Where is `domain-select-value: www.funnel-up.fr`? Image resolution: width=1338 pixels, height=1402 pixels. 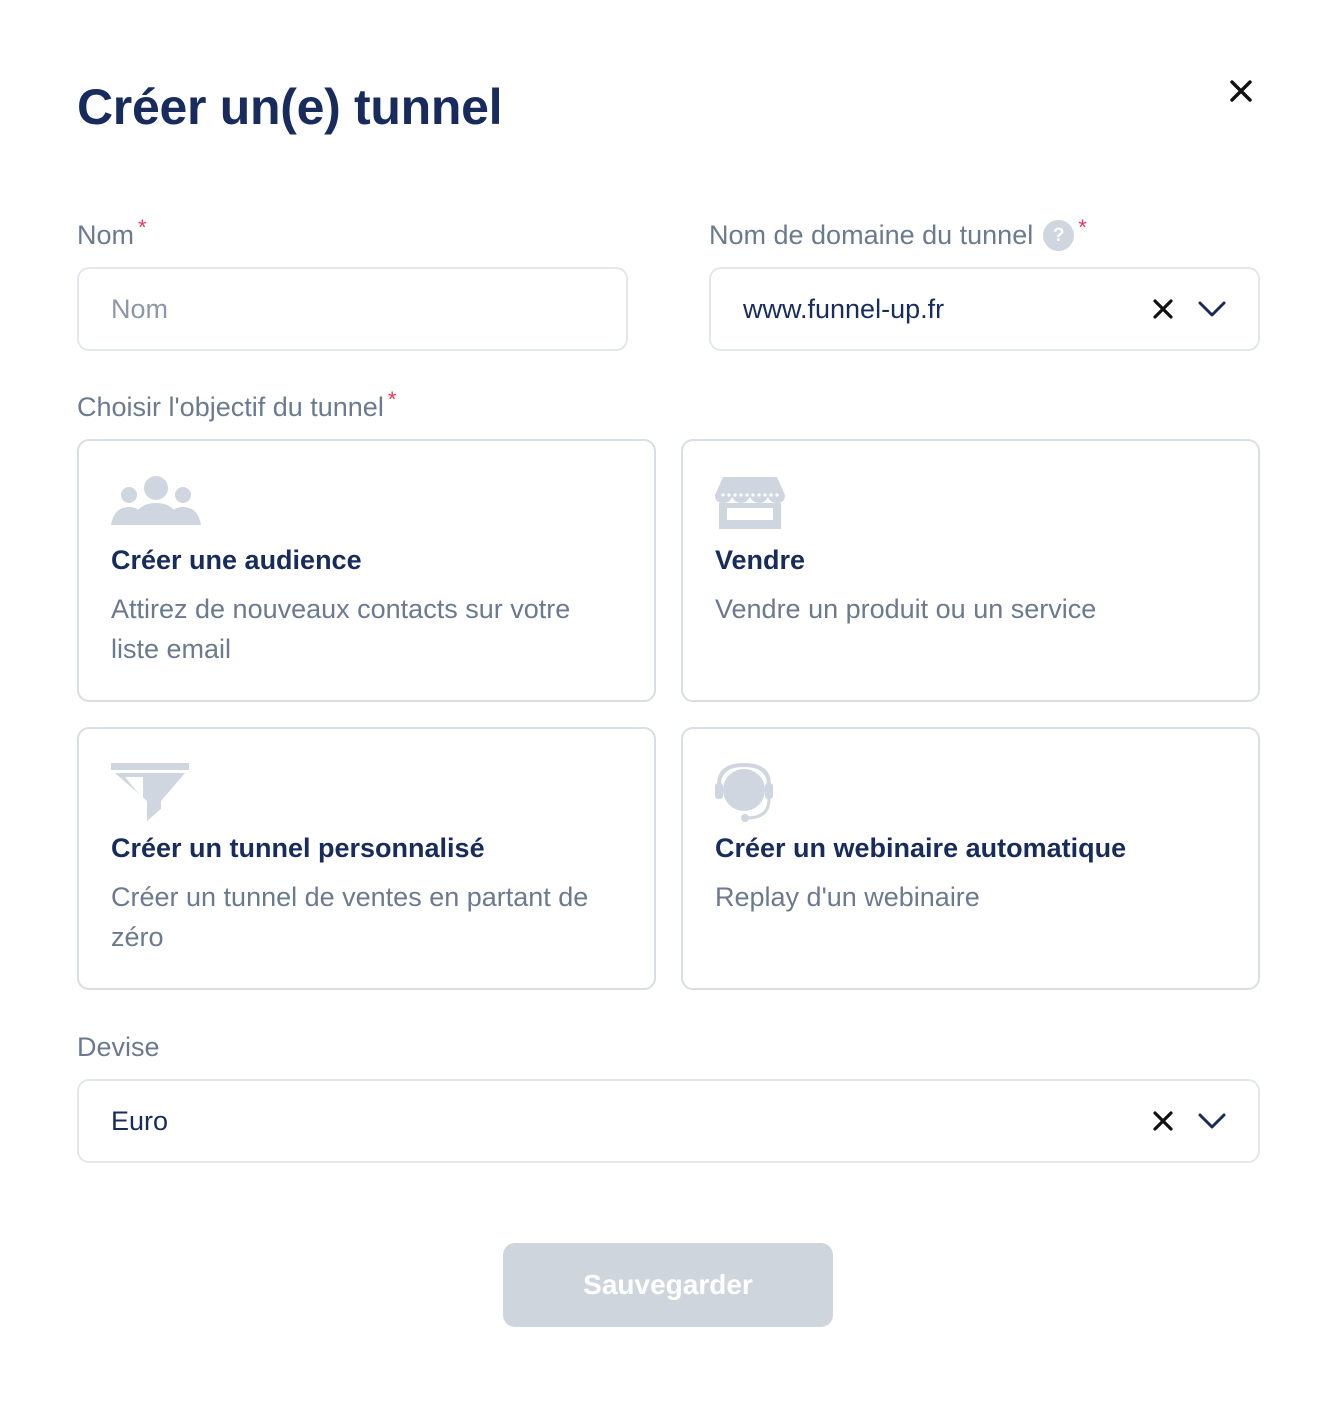 domain-select-value: www.funnel-up.fr is located at coordinates (844, 308).